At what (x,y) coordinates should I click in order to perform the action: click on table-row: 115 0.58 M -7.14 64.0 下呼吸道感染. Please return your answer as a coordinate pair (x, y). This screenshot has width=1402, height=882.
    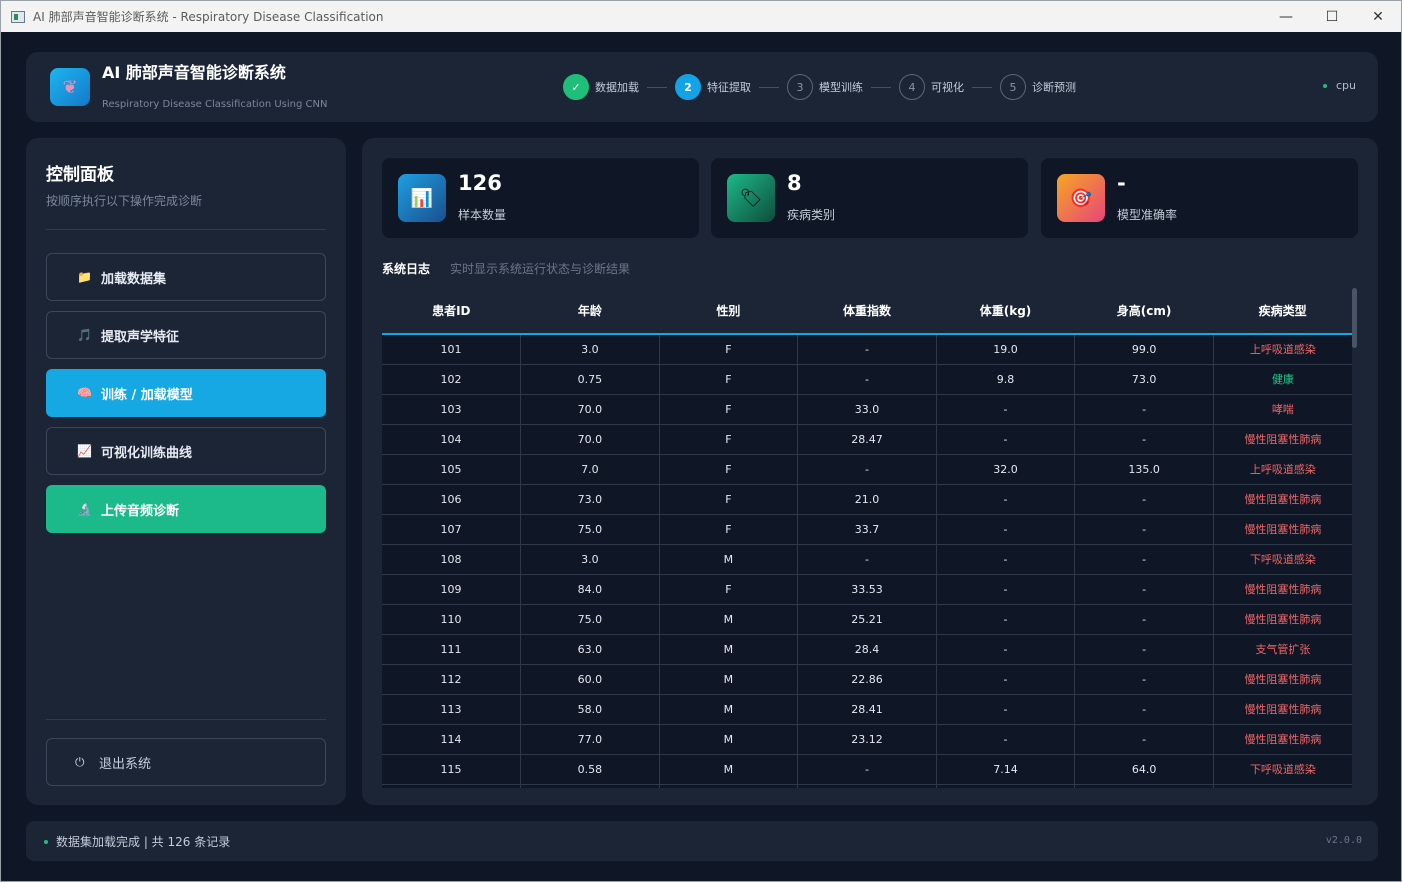
    Looking at the image, I should click on (867, 769).